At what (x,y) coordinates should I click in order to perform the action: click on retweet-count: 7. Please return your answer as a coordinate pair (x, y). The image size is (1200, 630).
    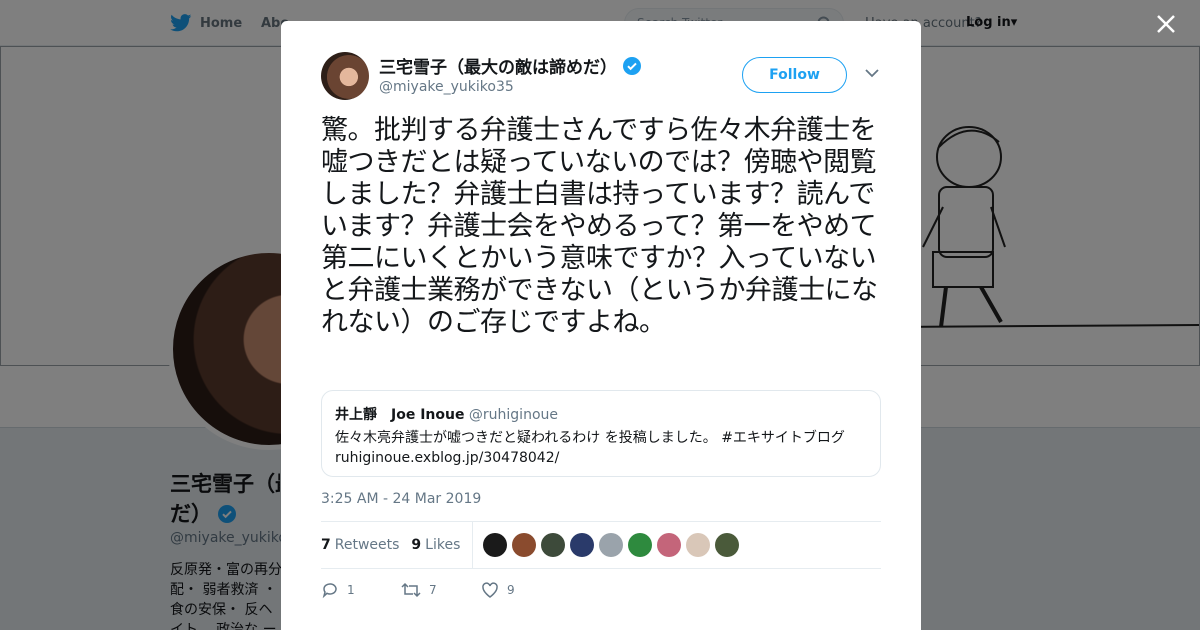
    Looking at the image, I should click on (433, 590).